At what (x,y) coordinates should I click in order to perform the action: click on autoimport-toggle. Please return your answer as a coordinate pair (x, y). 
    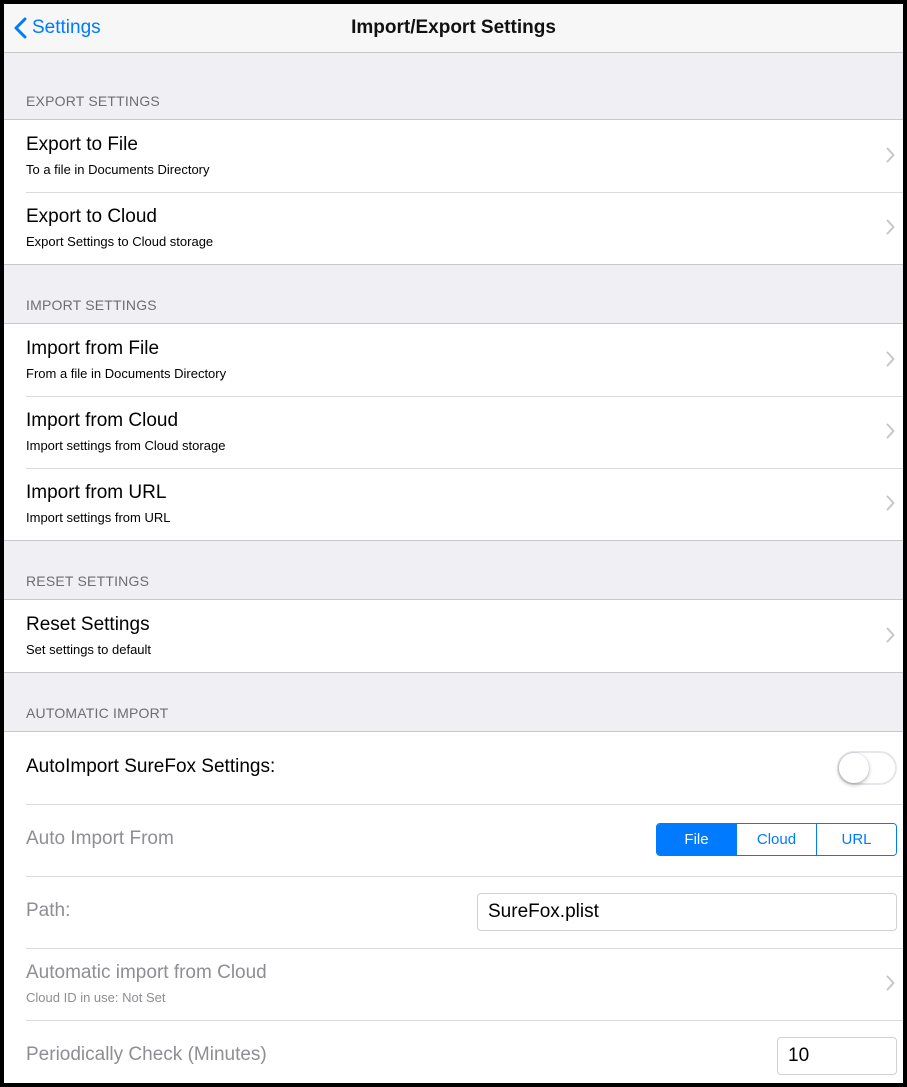
    Looking at the image, I should click on (867, 768).